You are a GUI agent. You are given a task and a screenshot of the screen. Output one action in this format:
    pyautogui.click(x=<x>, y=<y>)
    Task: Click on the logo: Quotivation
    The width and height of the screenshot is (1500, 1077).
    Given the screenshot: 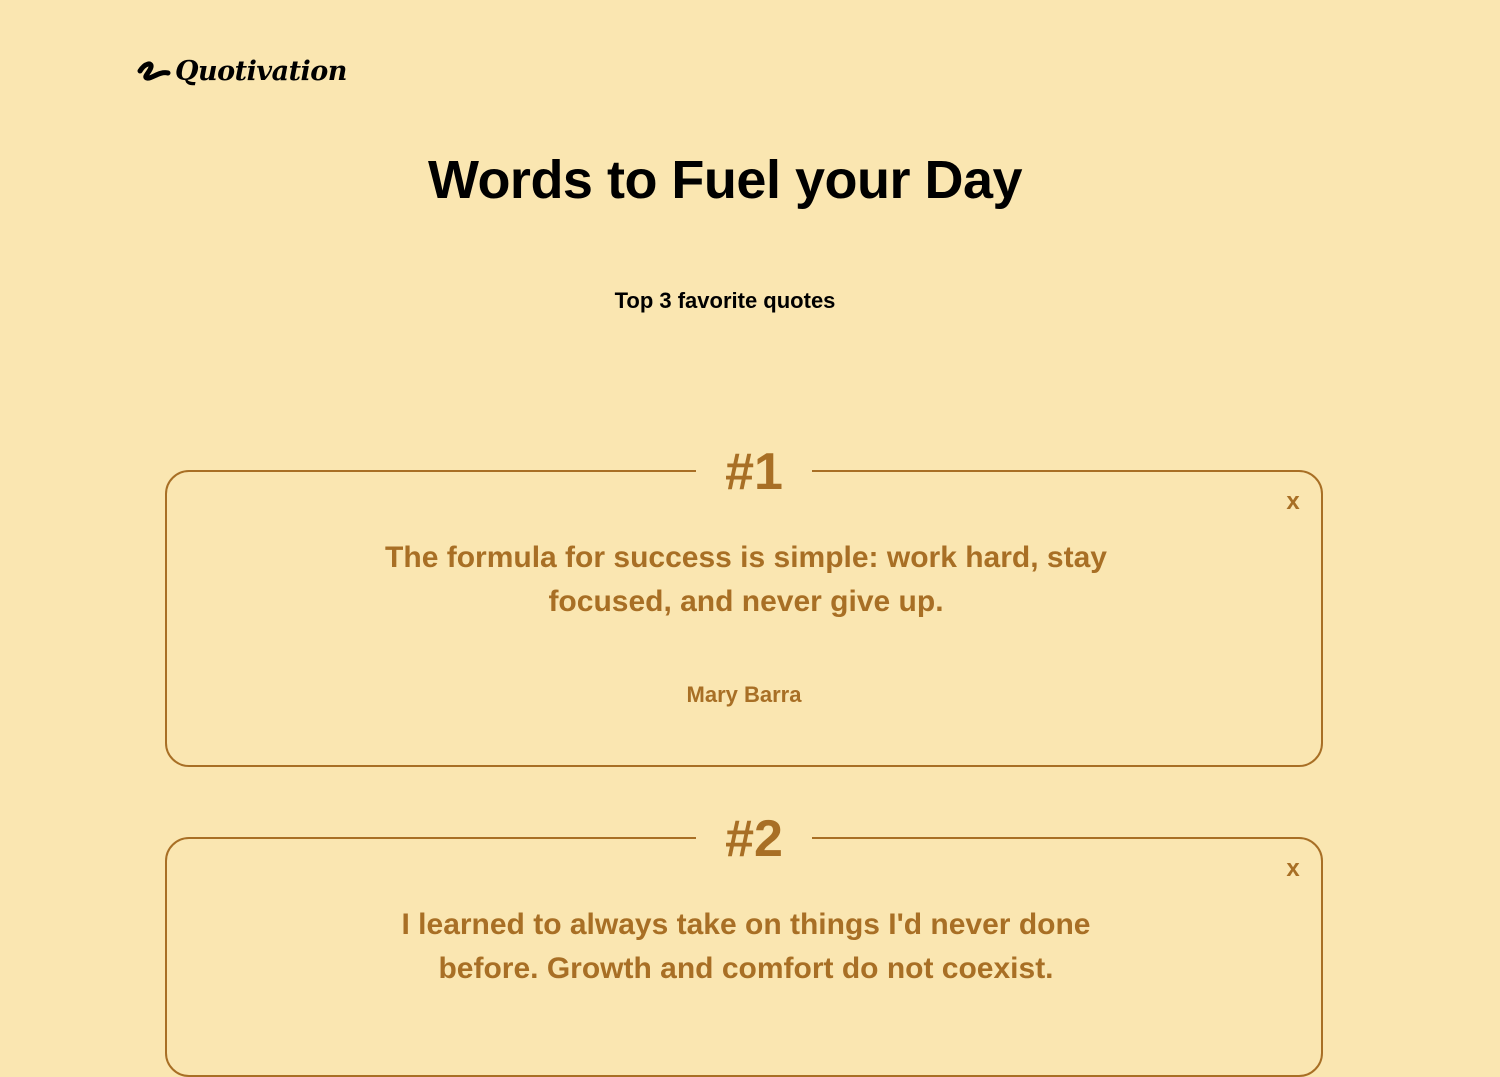 What is the action you would take?
    pyautogui.click(x=242, y=71)
    